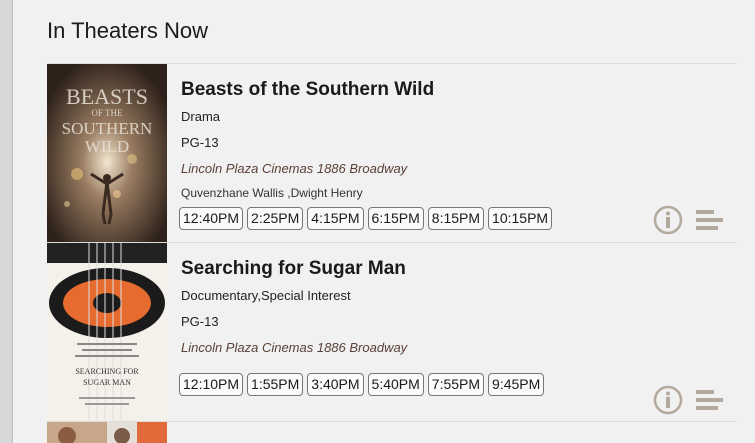  I want to click on poster-title-line: BEASTS, so click(107, 96).